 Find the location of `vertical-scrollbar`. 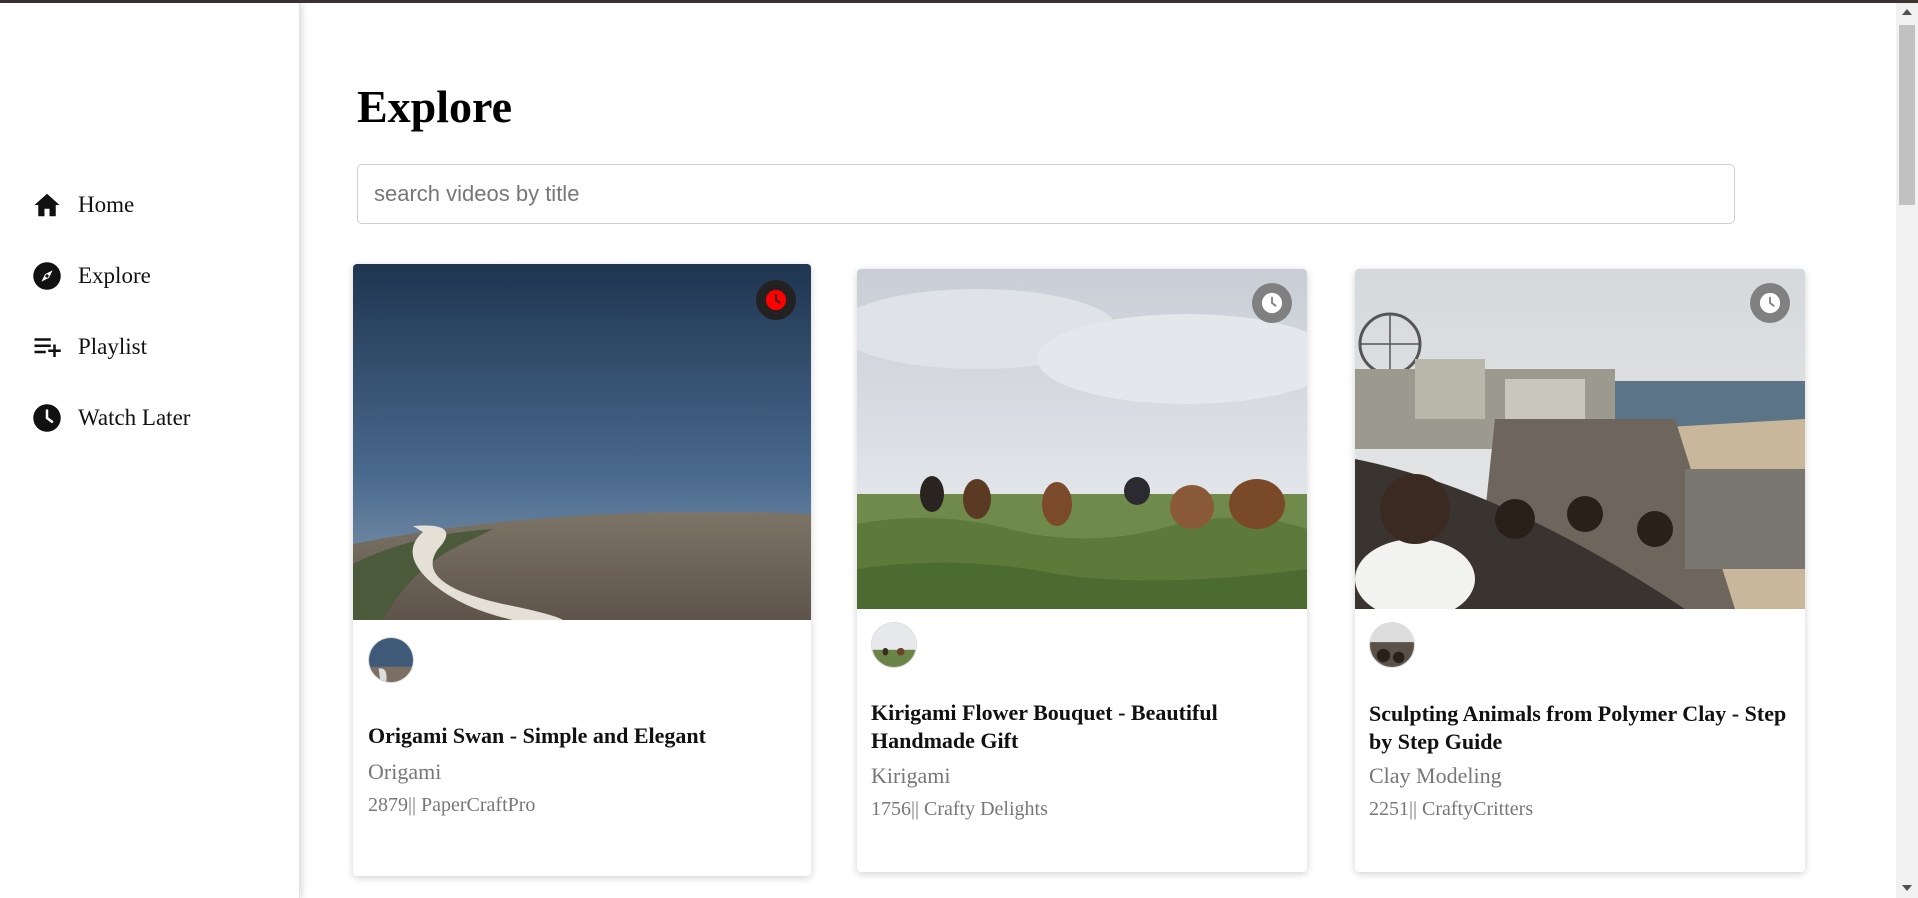

vertical-scrollbar is located at coordinates (1907, 450).